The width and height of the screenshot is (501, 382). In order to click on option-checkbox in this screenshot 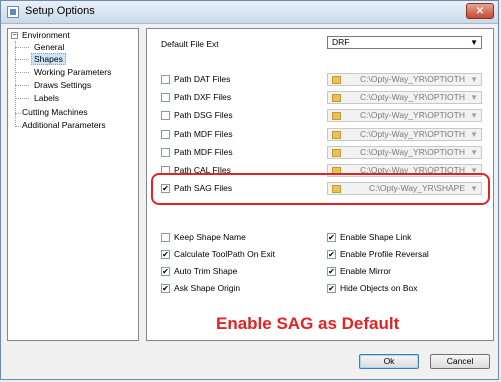, I will do `click(165, 237)`.